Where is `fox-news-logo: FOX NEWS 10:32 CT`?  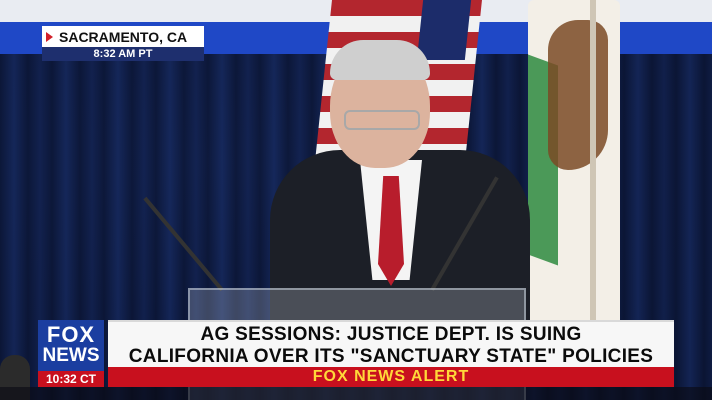 fox-news-logo: FOX NEWS 10:32 CT is located at coordinates (71, 353).